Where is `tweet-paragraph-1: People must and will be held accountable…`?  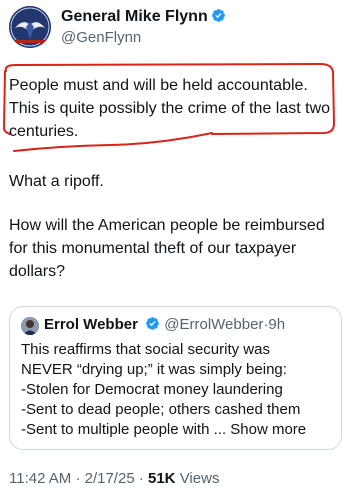 tweet-paragraph-1: People must and will be held accountable… is located at coordinates (170, 108).